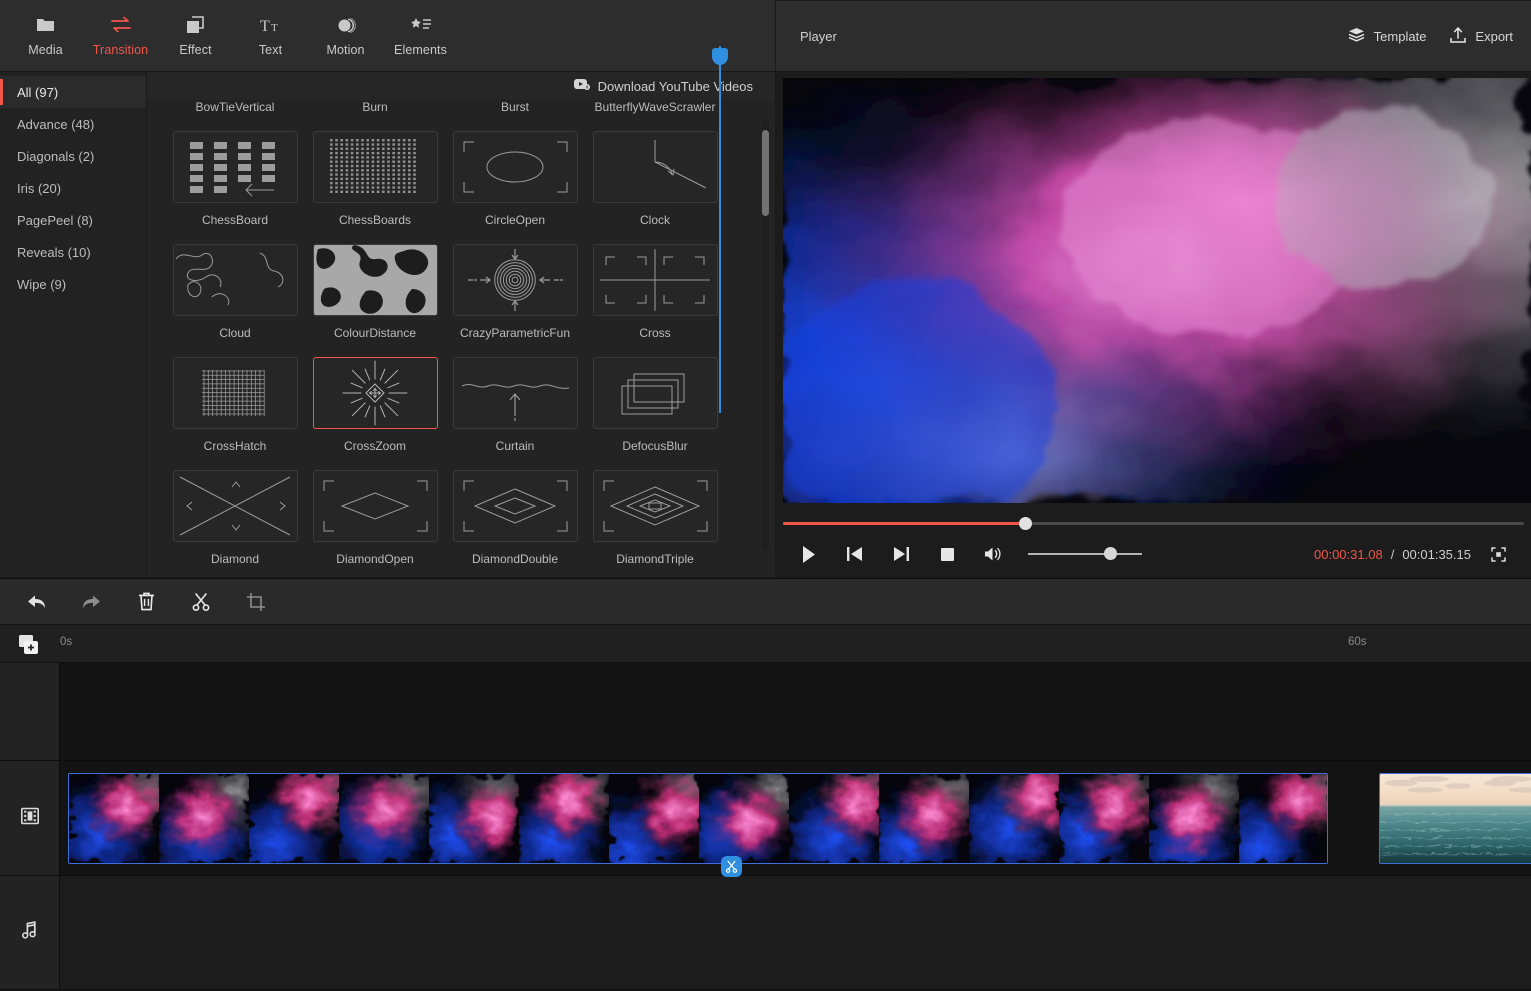 Image resolution: width=1531 pixels, height=991 pixels. What do you see at coordinates (731, 866) in the screenshot?
I see `split-at-playhead-badge` at bounding box center [731, 866].